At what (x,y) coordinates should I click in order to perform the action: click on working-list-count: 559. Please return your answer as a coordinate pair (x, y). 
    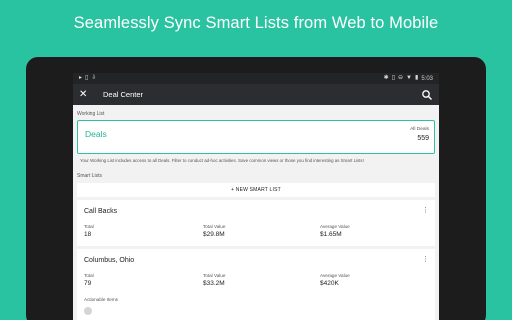
    Looking at the image, I should click on (423, 138).